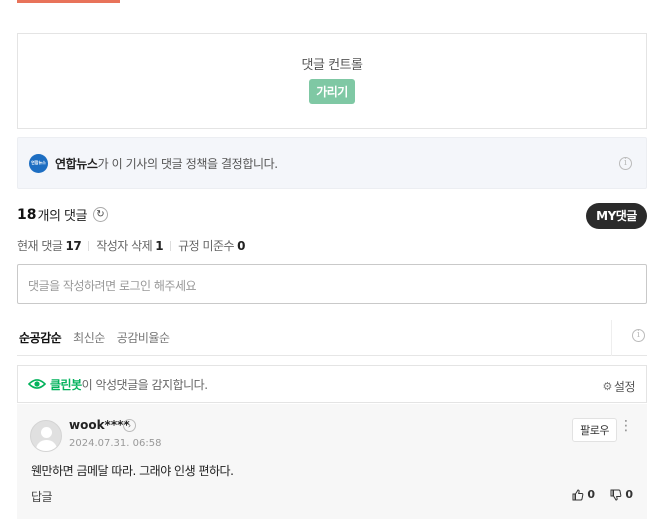  Describe the element at coordinates (578, 494) in the screenshot. I see `thumbs-up-icon` at that location.